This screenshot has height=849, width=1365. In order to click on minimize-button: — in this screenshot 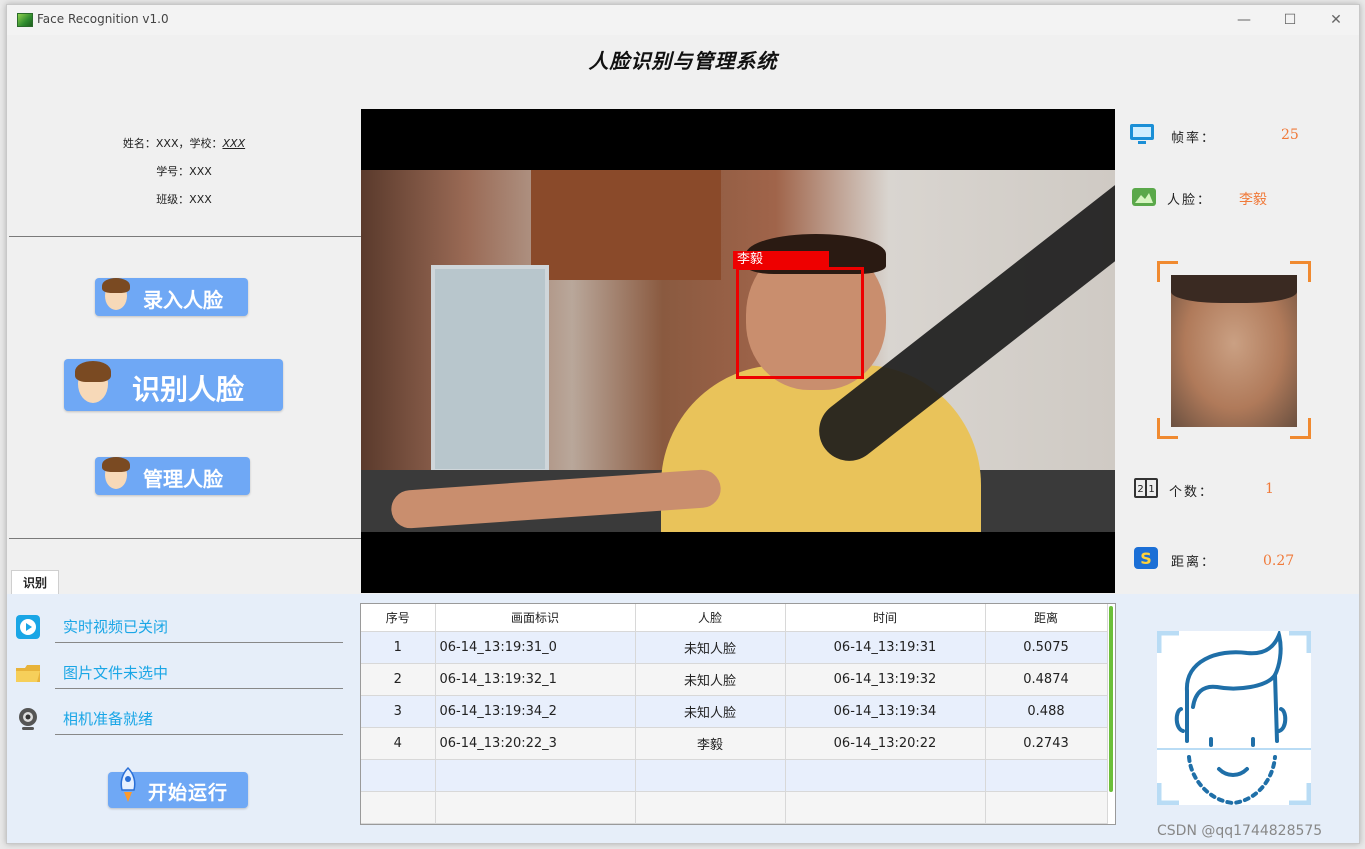, I will do `click(1244, 20)`.